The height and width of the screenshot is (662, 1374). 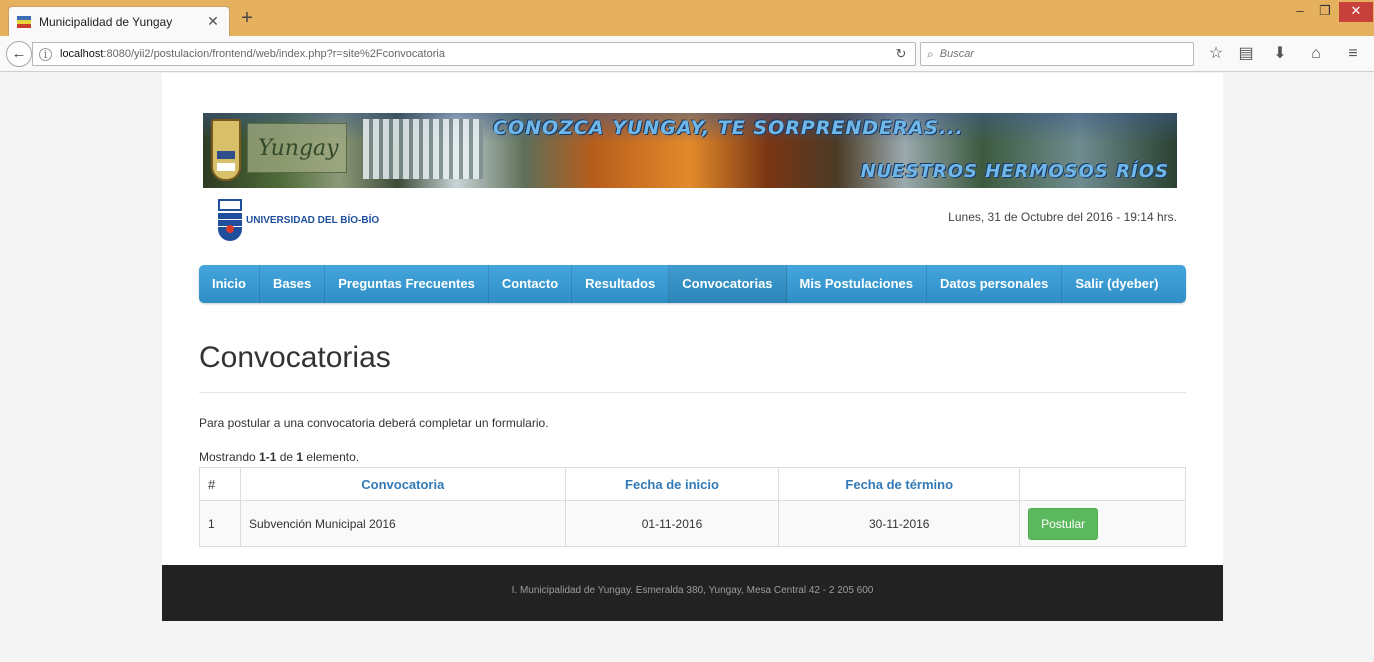 What do you see at coordinates (45, 54) in the screenshot?
I see `site-info-icon: i` at bounding box center [45, 54].